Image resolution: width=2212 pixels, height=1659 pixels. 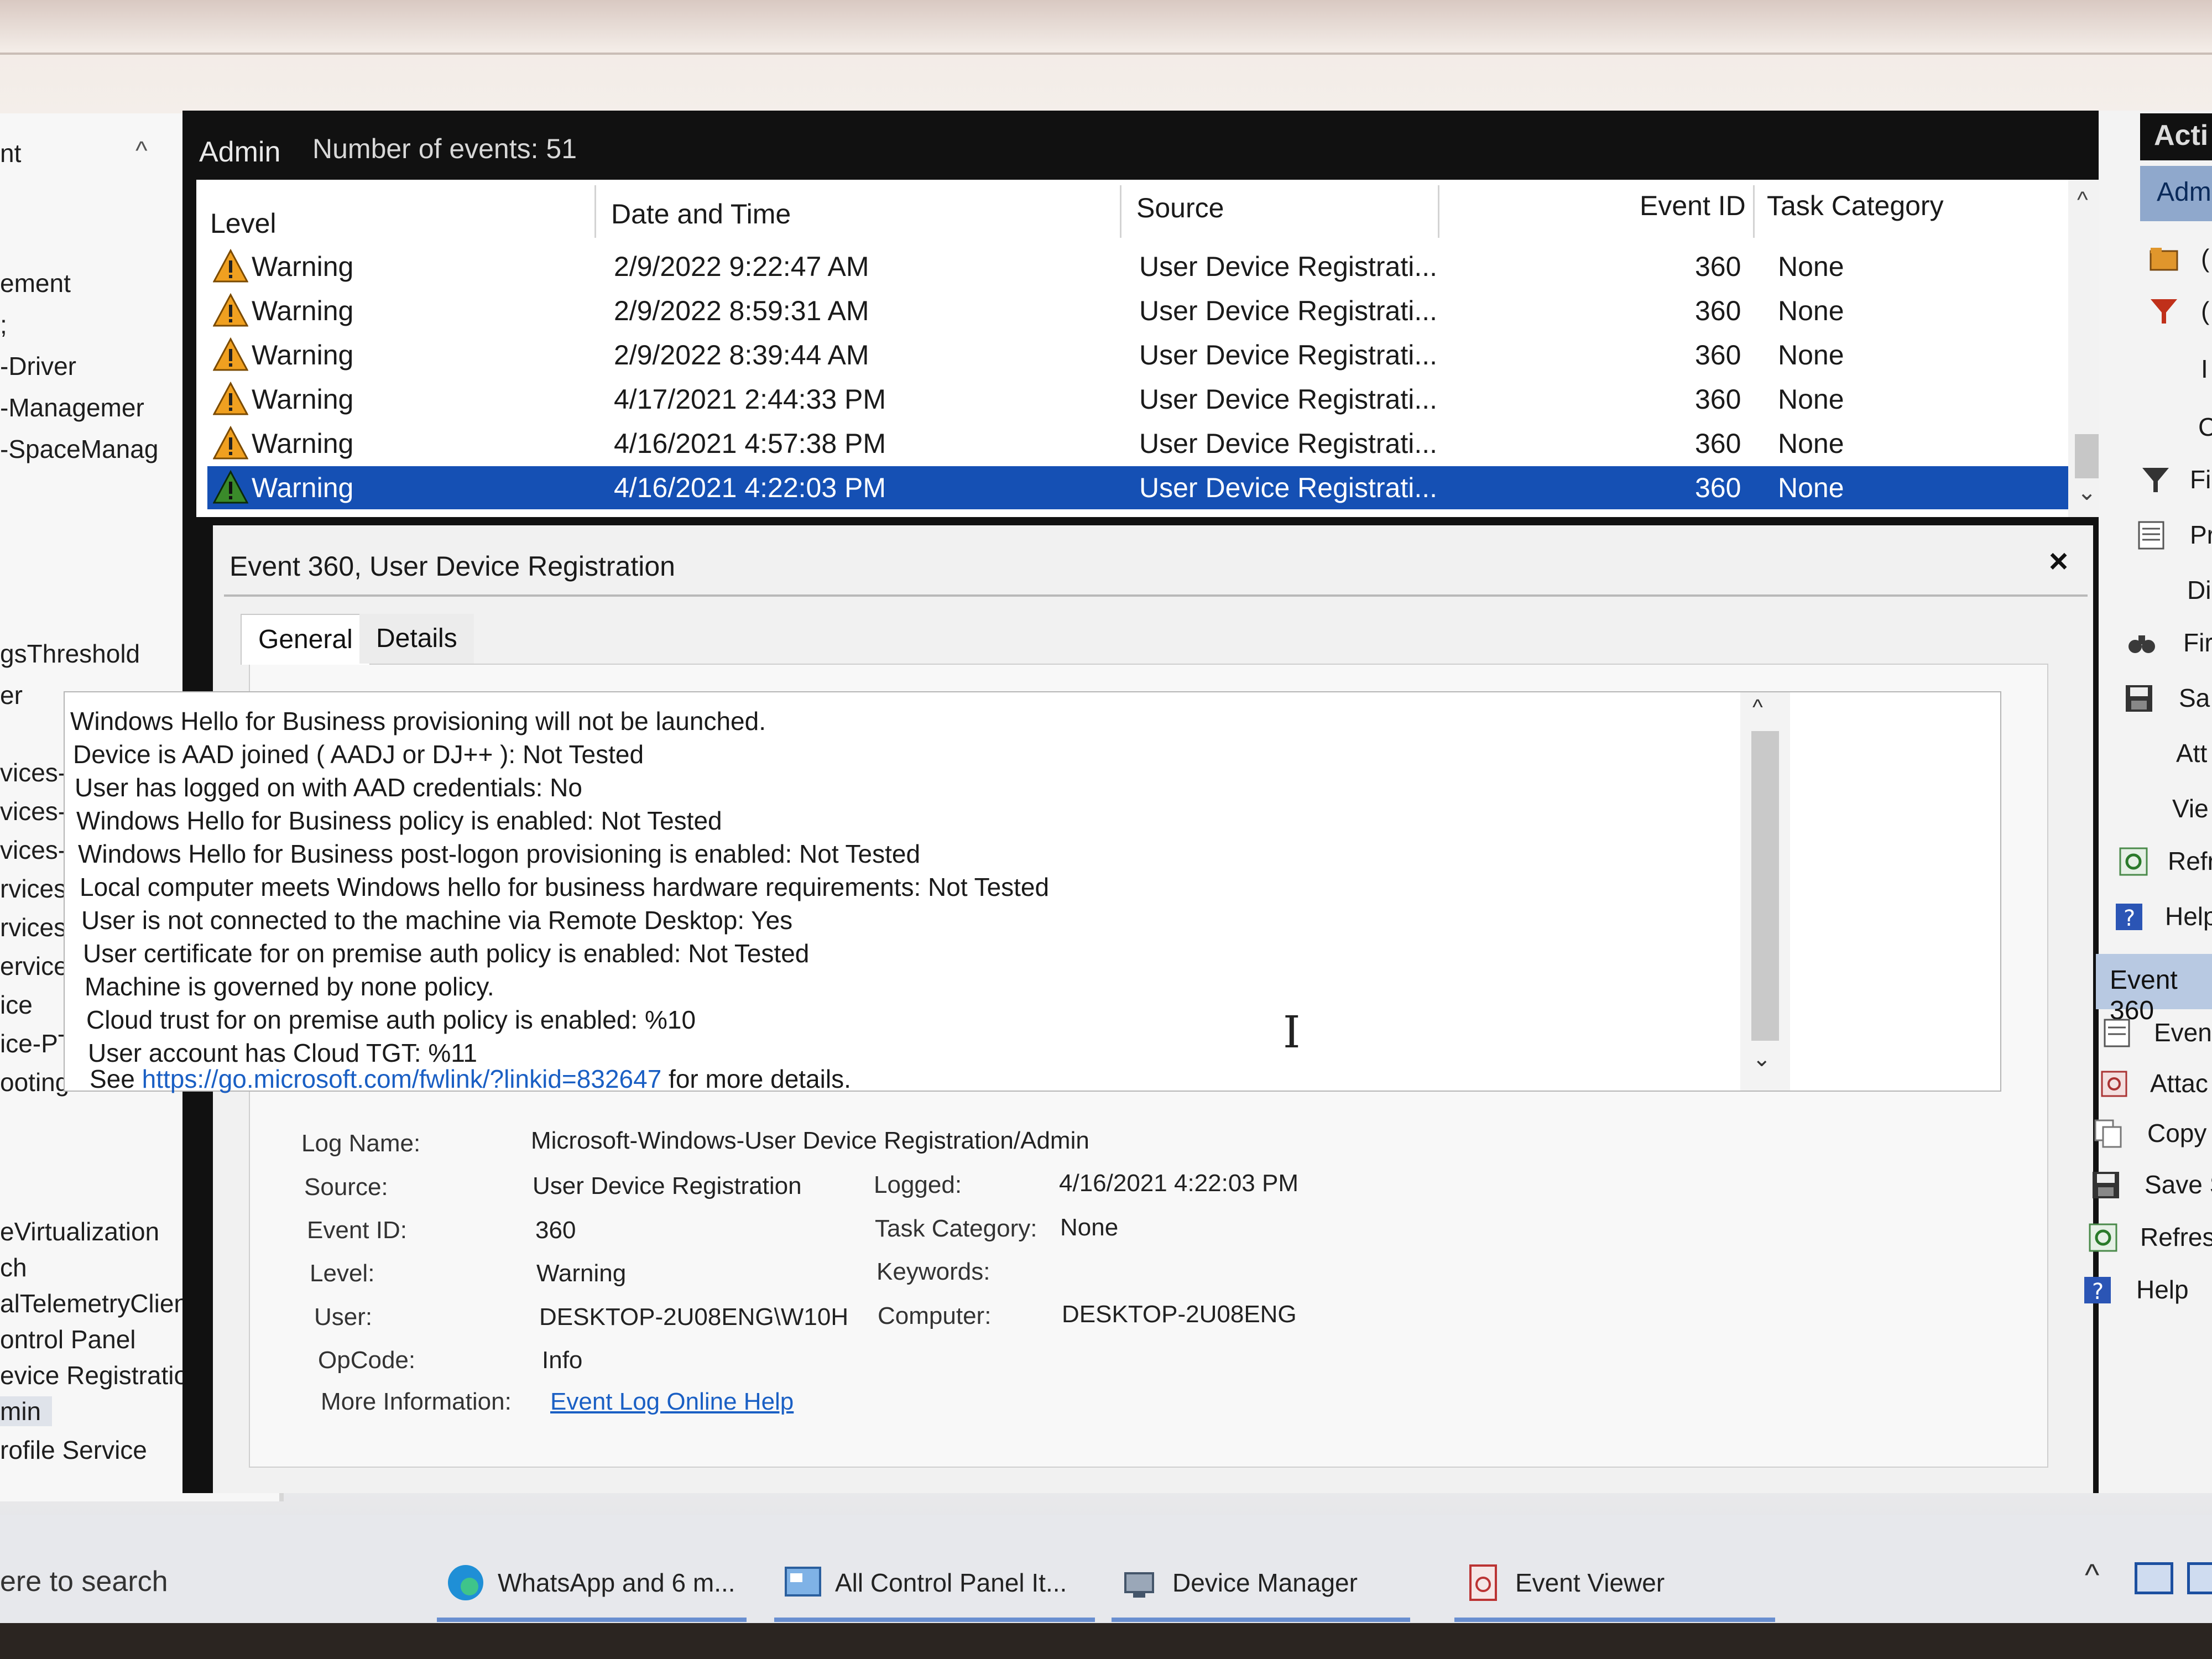 What do you see at coordinates (79, 449) in the screenshot?
I see `tree-item: -SpaceManag` at bounding box center [79, 449].